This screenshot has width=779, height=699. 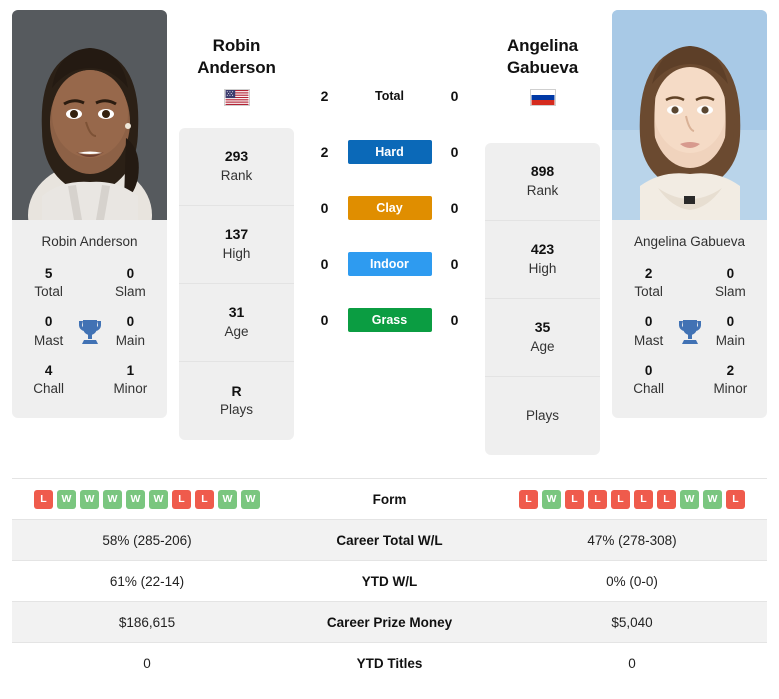 What do you see at coordinates (236, 323) in the screenshot?
I see `left-age-cell: 31 Age` at bounding box center [236, 323].